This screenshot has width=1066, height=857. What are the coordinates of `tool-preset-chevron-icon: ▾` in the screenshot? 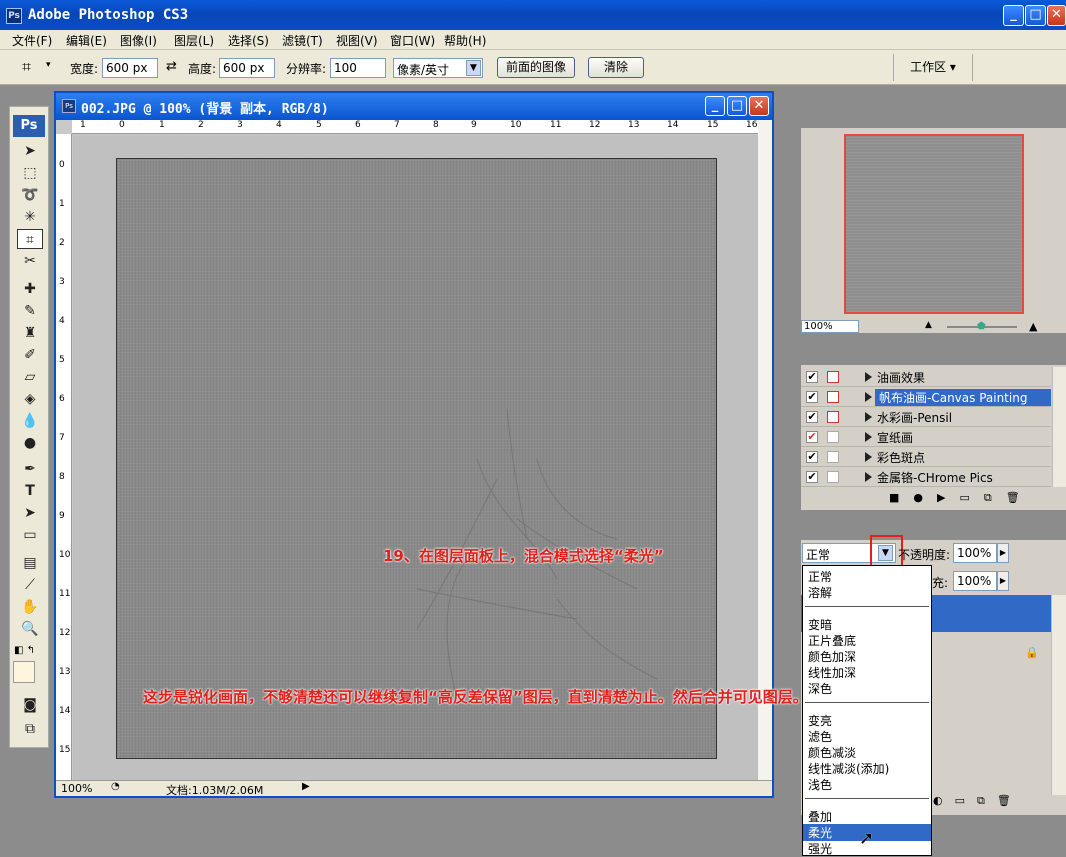 It's located at (48, 65).